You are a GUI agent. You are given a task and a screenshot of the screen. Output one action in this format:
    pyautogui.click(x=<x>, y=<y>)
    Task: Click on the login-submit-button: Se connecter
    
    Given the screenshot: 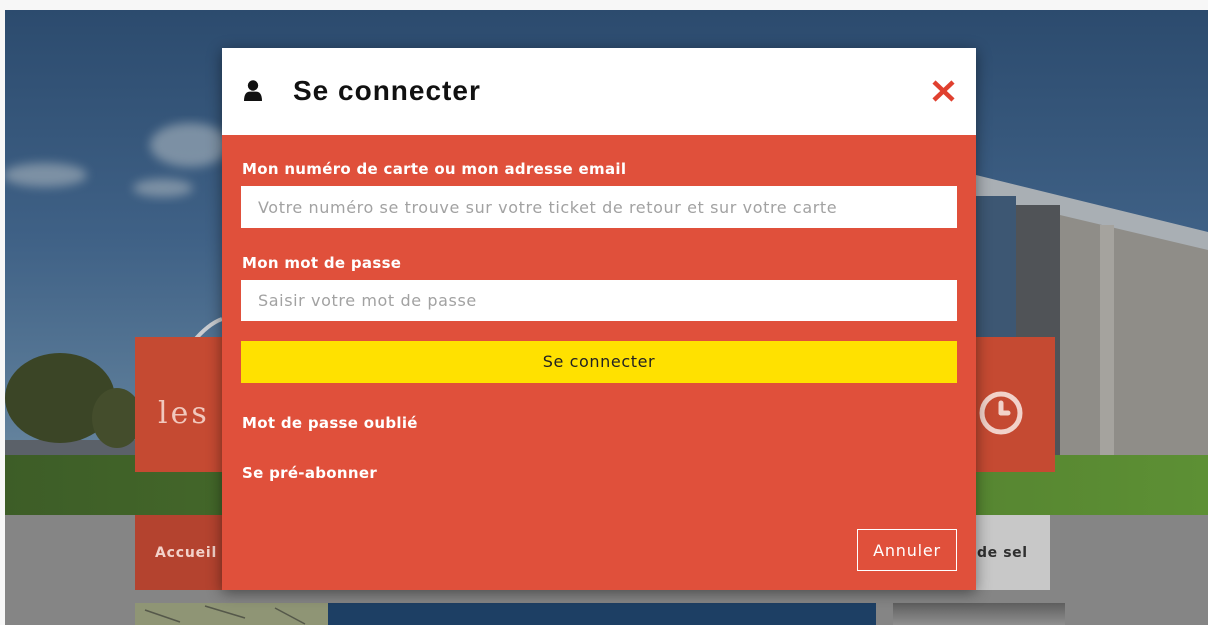 What is the action you would take?
    pyautogui.click(x=599, y=362)
    